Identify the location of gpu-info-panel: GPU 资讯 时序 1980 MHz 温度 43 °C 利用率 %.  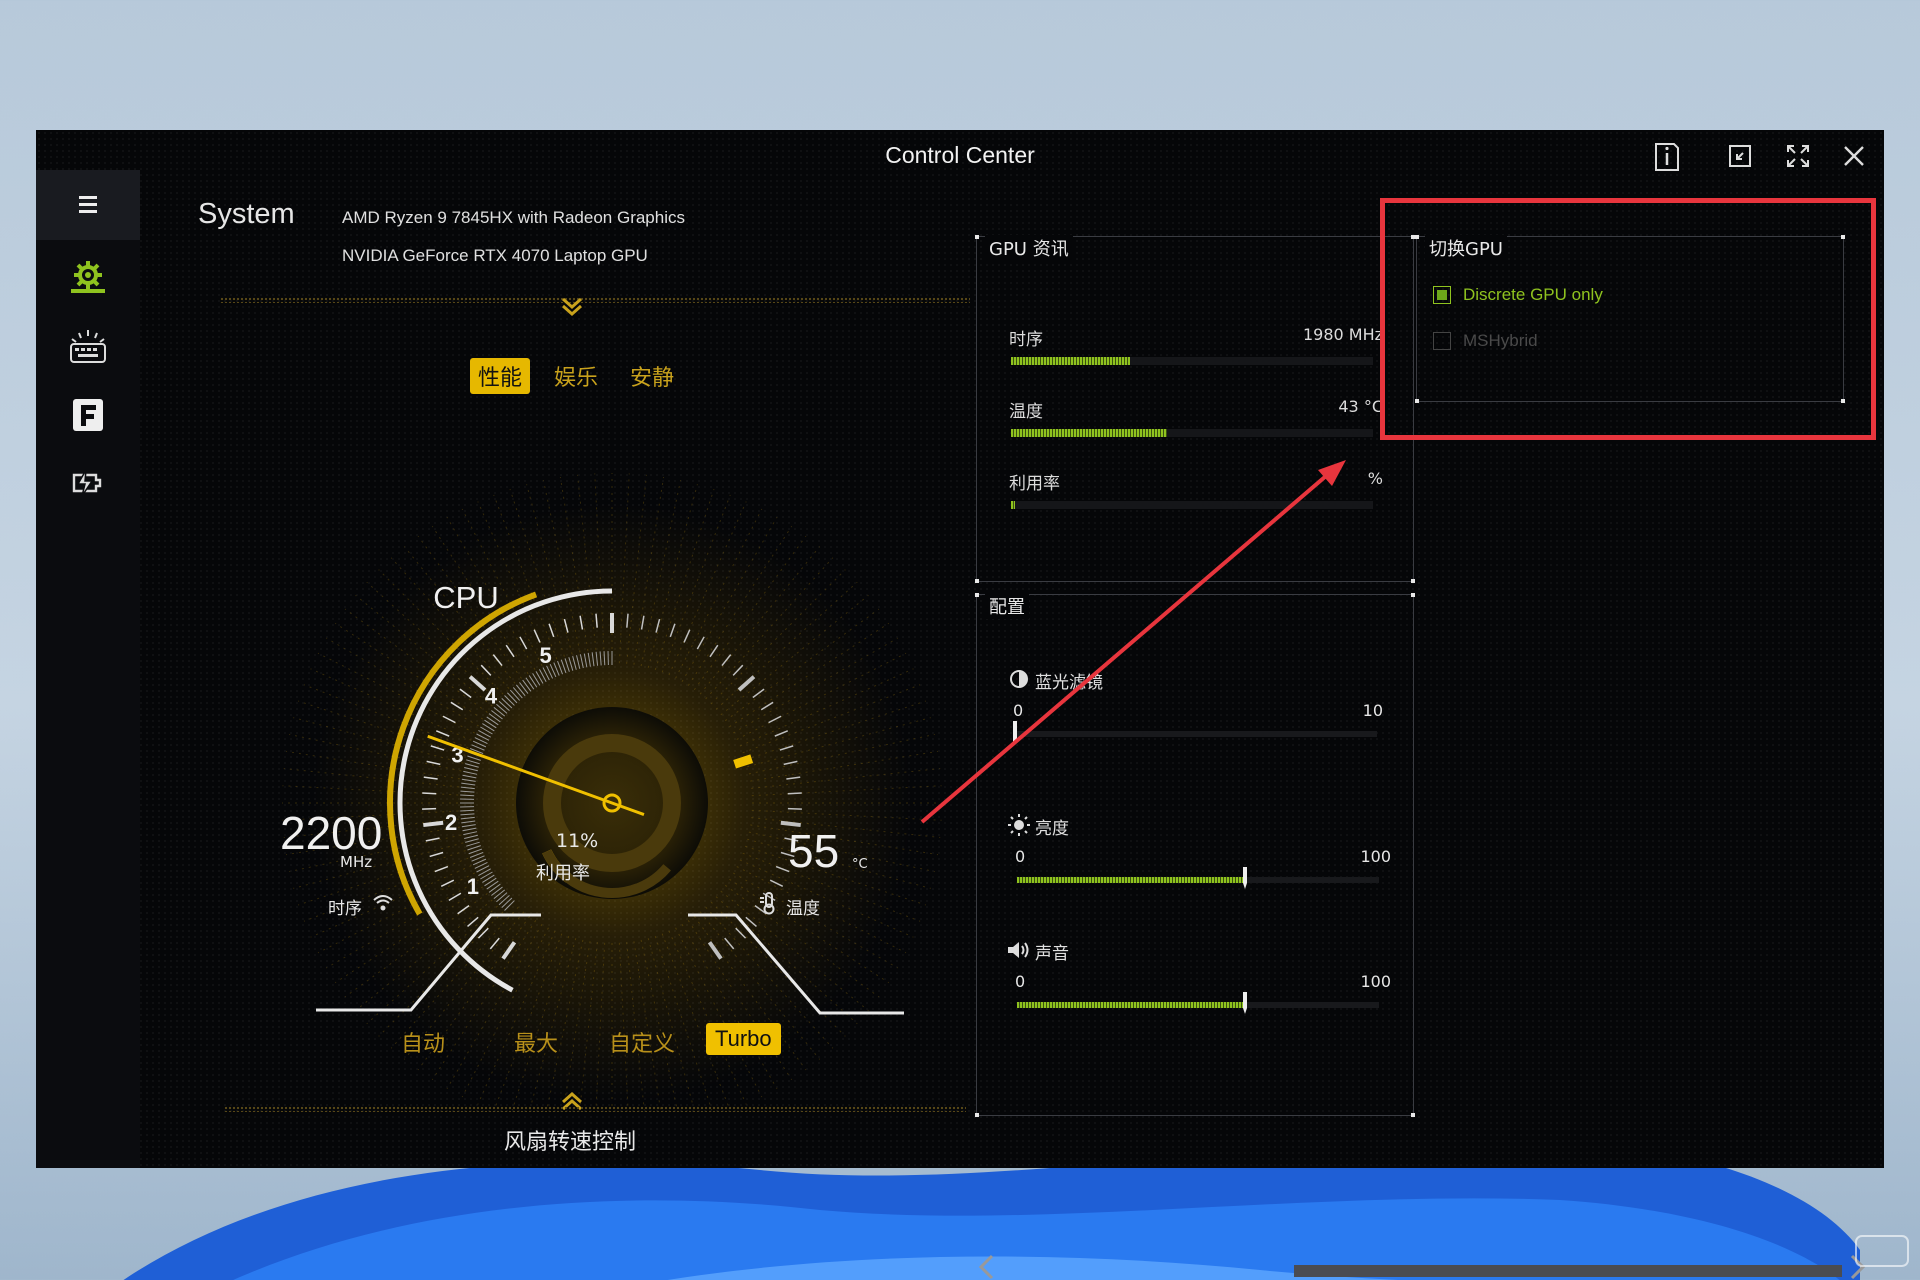
(1195, 409).